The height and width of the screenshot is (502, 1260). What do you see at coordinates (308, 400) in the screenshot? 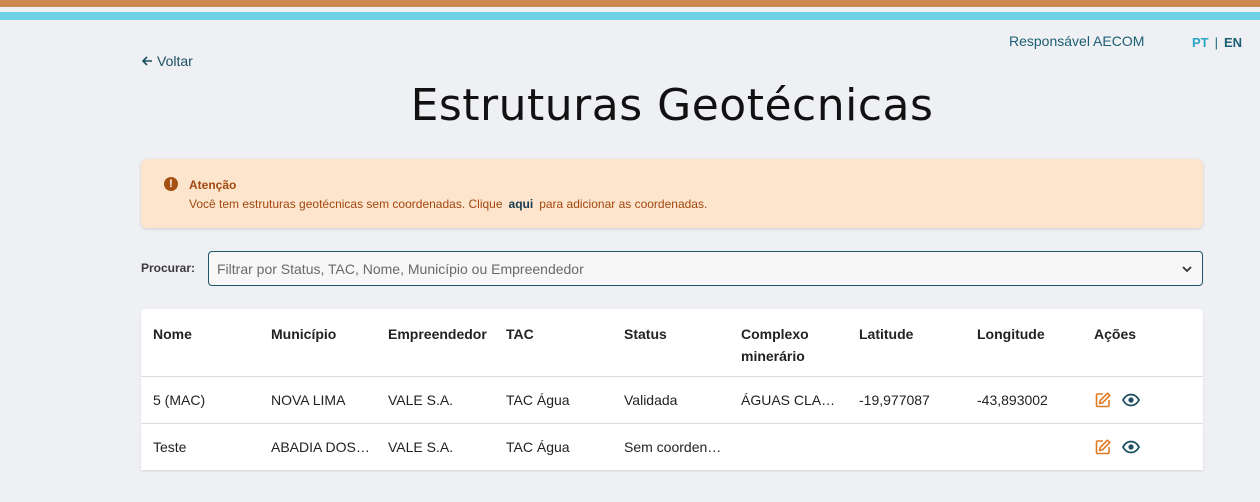
I see `cell-municipio: NOVA LIMA` at bounding box center [308, 400].